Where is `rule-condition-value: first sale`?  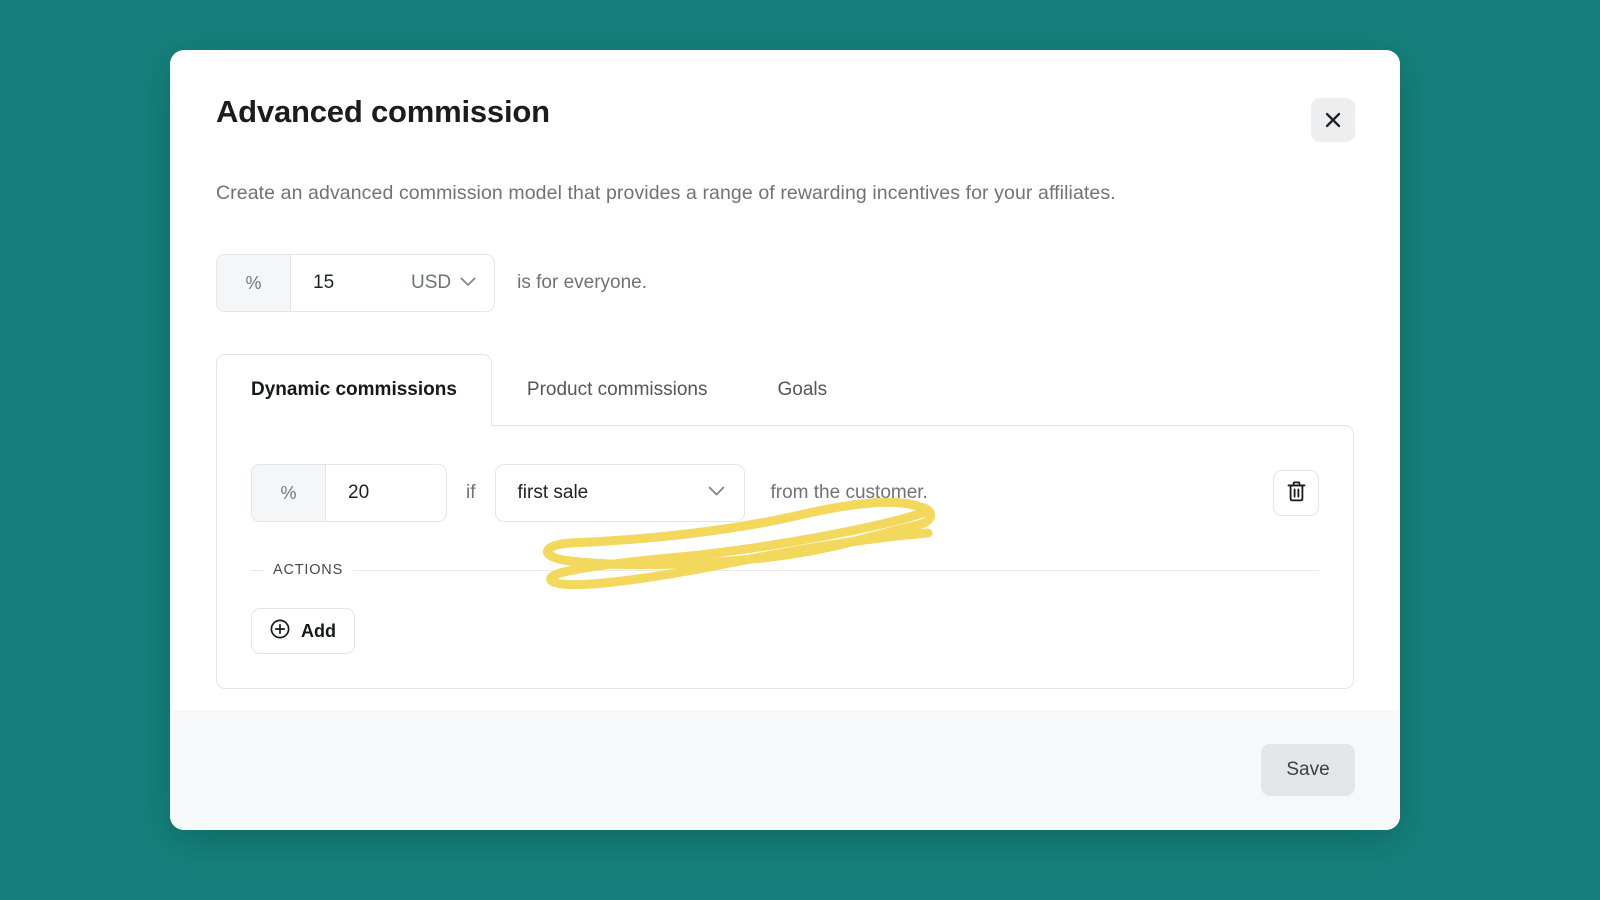 rule-condition-value: first sale is located at coordinates (553, 492).